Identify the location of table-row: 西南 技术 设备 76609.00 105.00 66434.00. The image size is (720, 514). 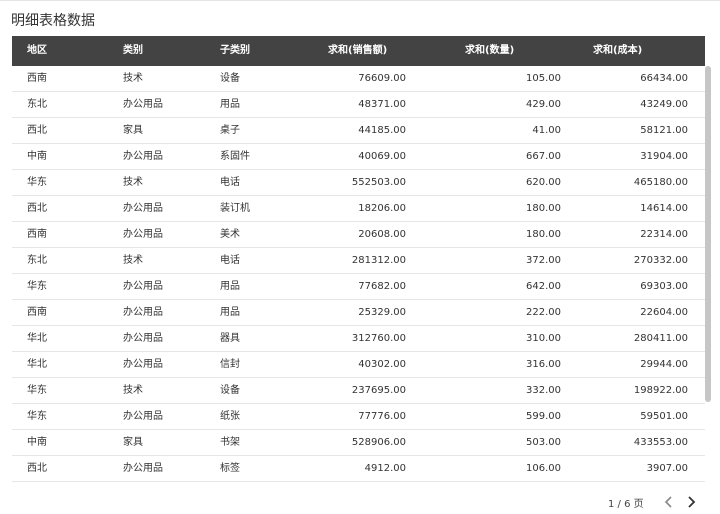
(358, 79).